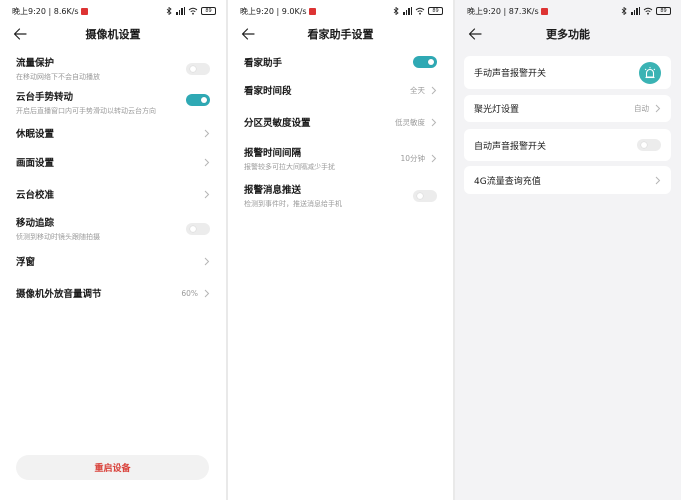 The height and width of the screenshot is (500, 681). What do you see at coordinates (417, 90) in the screenshot?
I see `guard-time-value: 全天` at bounding box center [417, 90].